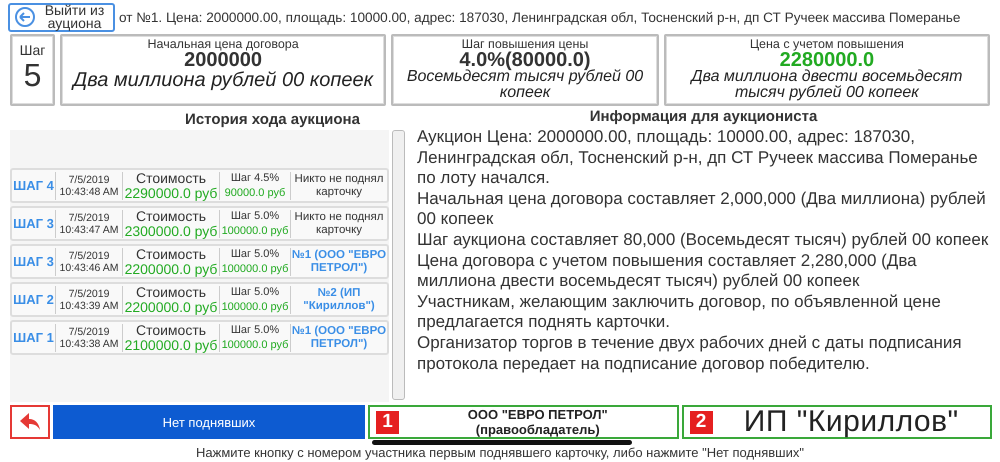 The width and height of the screenshot is (1000, 462). I want to click on participant-name: ООО "ЕВРО ПЕТРОЛ", so click(538, 414).